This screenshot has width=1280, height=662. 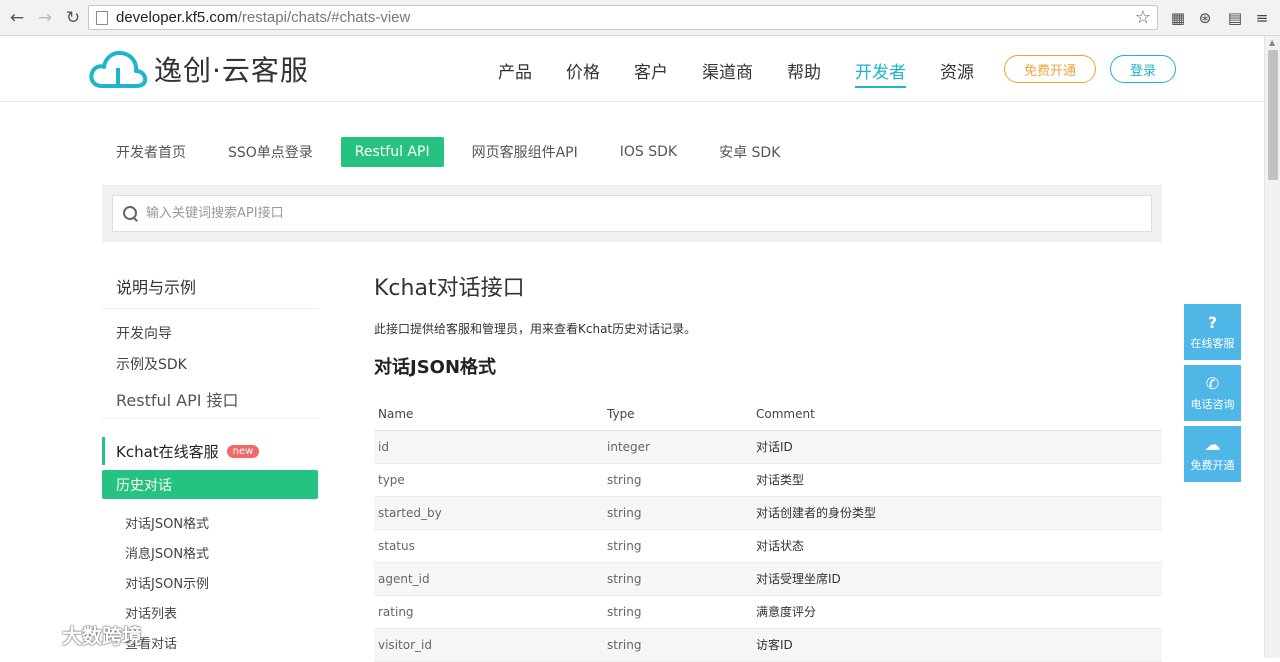 What do you see at coordinates (1212, 404) in the screenshot?
I see `phone-consult-label: 电话咨询` at bounding box center [1212, 404].